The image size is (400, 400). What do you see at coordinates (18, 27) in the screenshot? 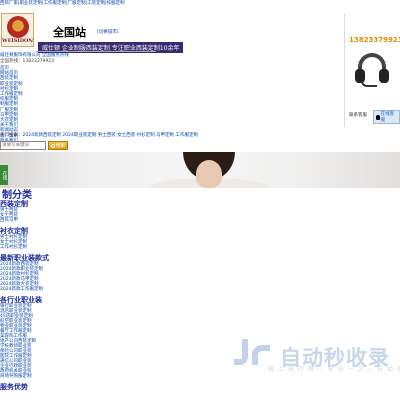
I see `logo-emblem` at bounding box center [18, 27].